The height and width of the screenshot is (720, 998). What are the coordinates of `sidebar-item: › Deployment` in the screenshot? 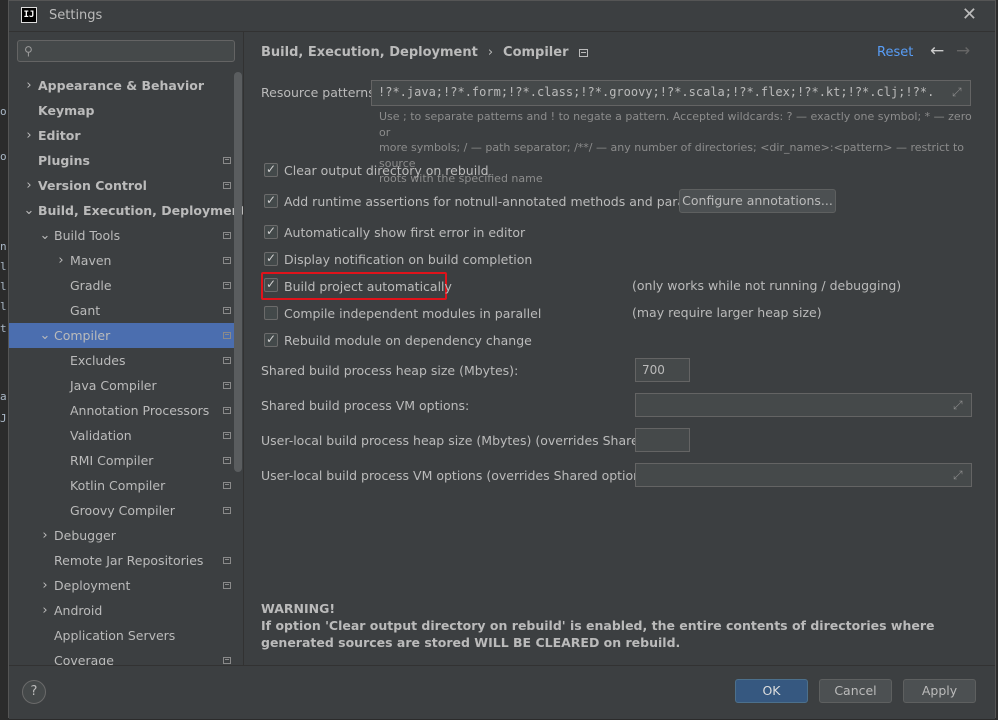 It's located at (122, 585).